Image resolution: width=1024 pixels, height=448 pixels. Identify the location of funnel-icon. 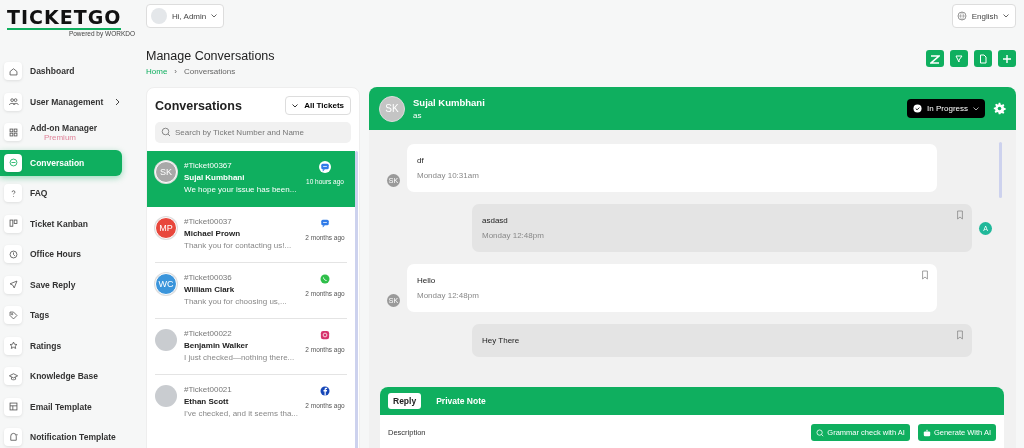
(959, 58).